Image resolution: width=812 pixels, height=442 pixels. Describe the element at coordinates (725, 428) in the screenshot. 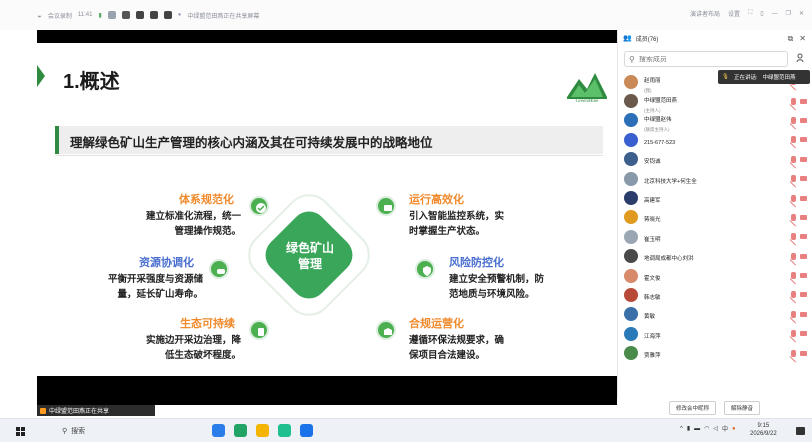

I see `ime-icon: 中` at that location.